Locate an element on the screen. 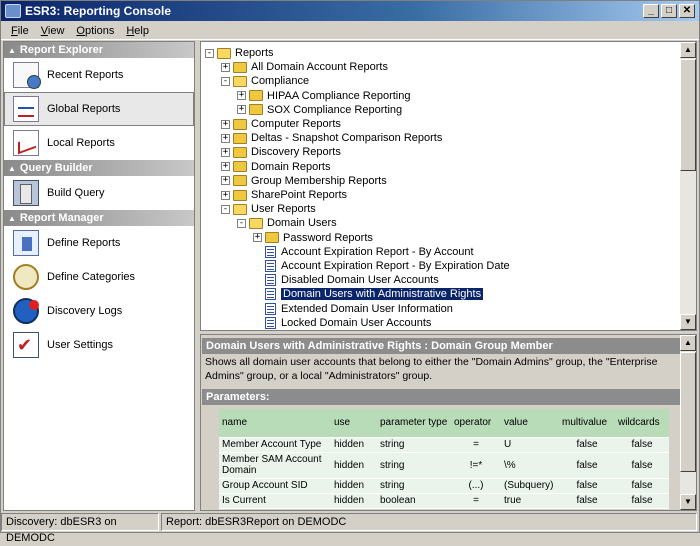 The image size is (700, 546). tree-node-label: HIPAA Compliance Reporting is located at coordinates (338, 96).